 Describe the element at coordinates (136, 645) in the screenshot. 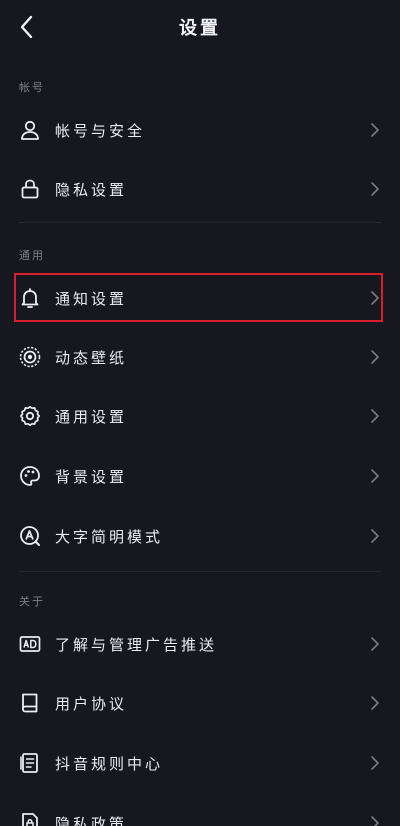

I see `row-label: 了解与管理广告推送` at that location.